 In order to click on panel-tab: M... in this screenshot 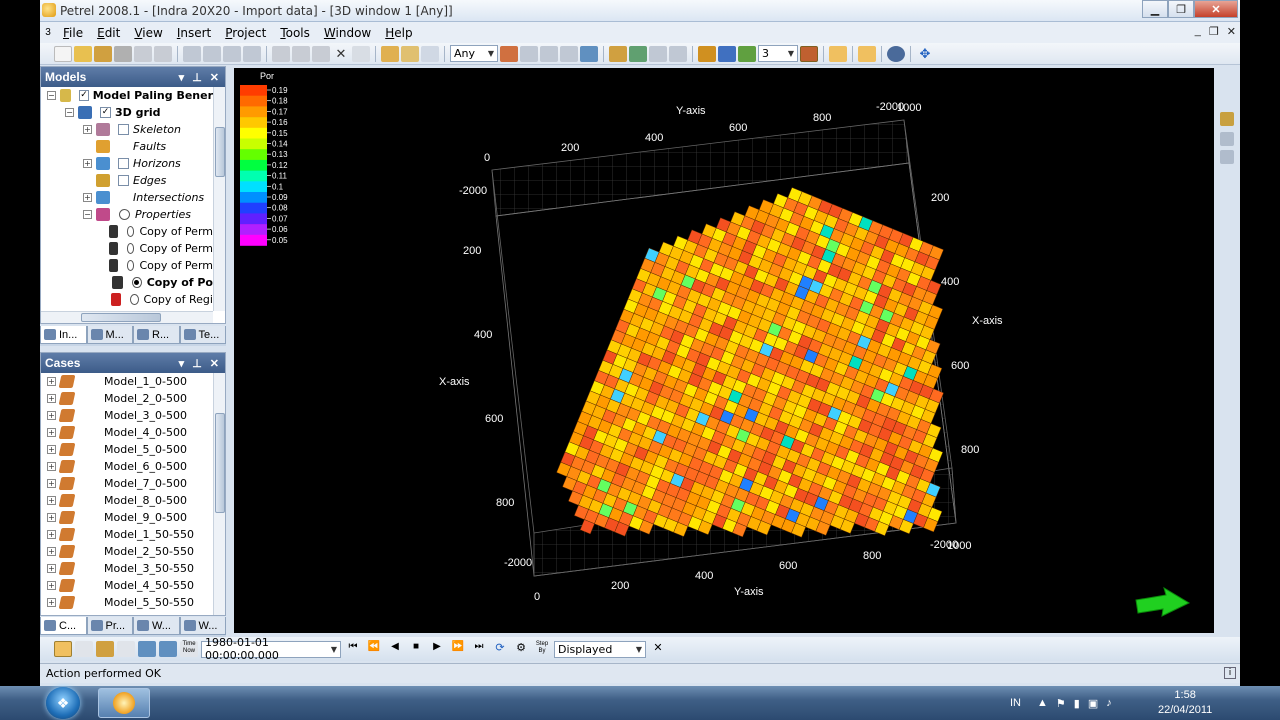, I will do `click(109, 335)`.